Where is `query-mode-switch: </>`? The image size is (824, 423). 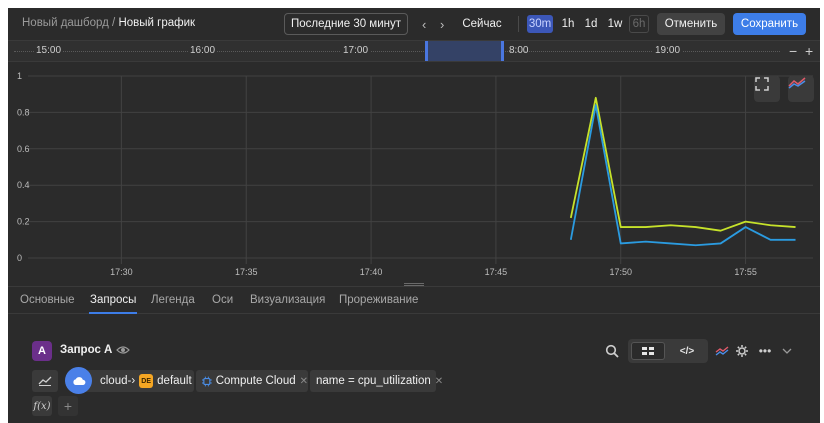
query-mode-switch: </> is located at coordinates (668, 351).